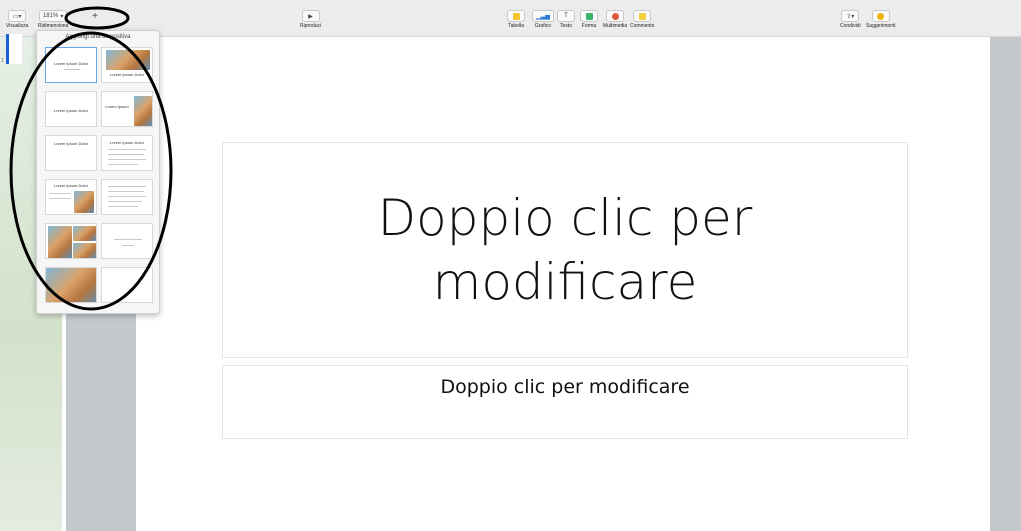 Image resolution: width=1021 pixels, height=531 pixels. Describe the element at coordinates (2, 61) in the screenshot. I see `slide-number: 1` at that location.